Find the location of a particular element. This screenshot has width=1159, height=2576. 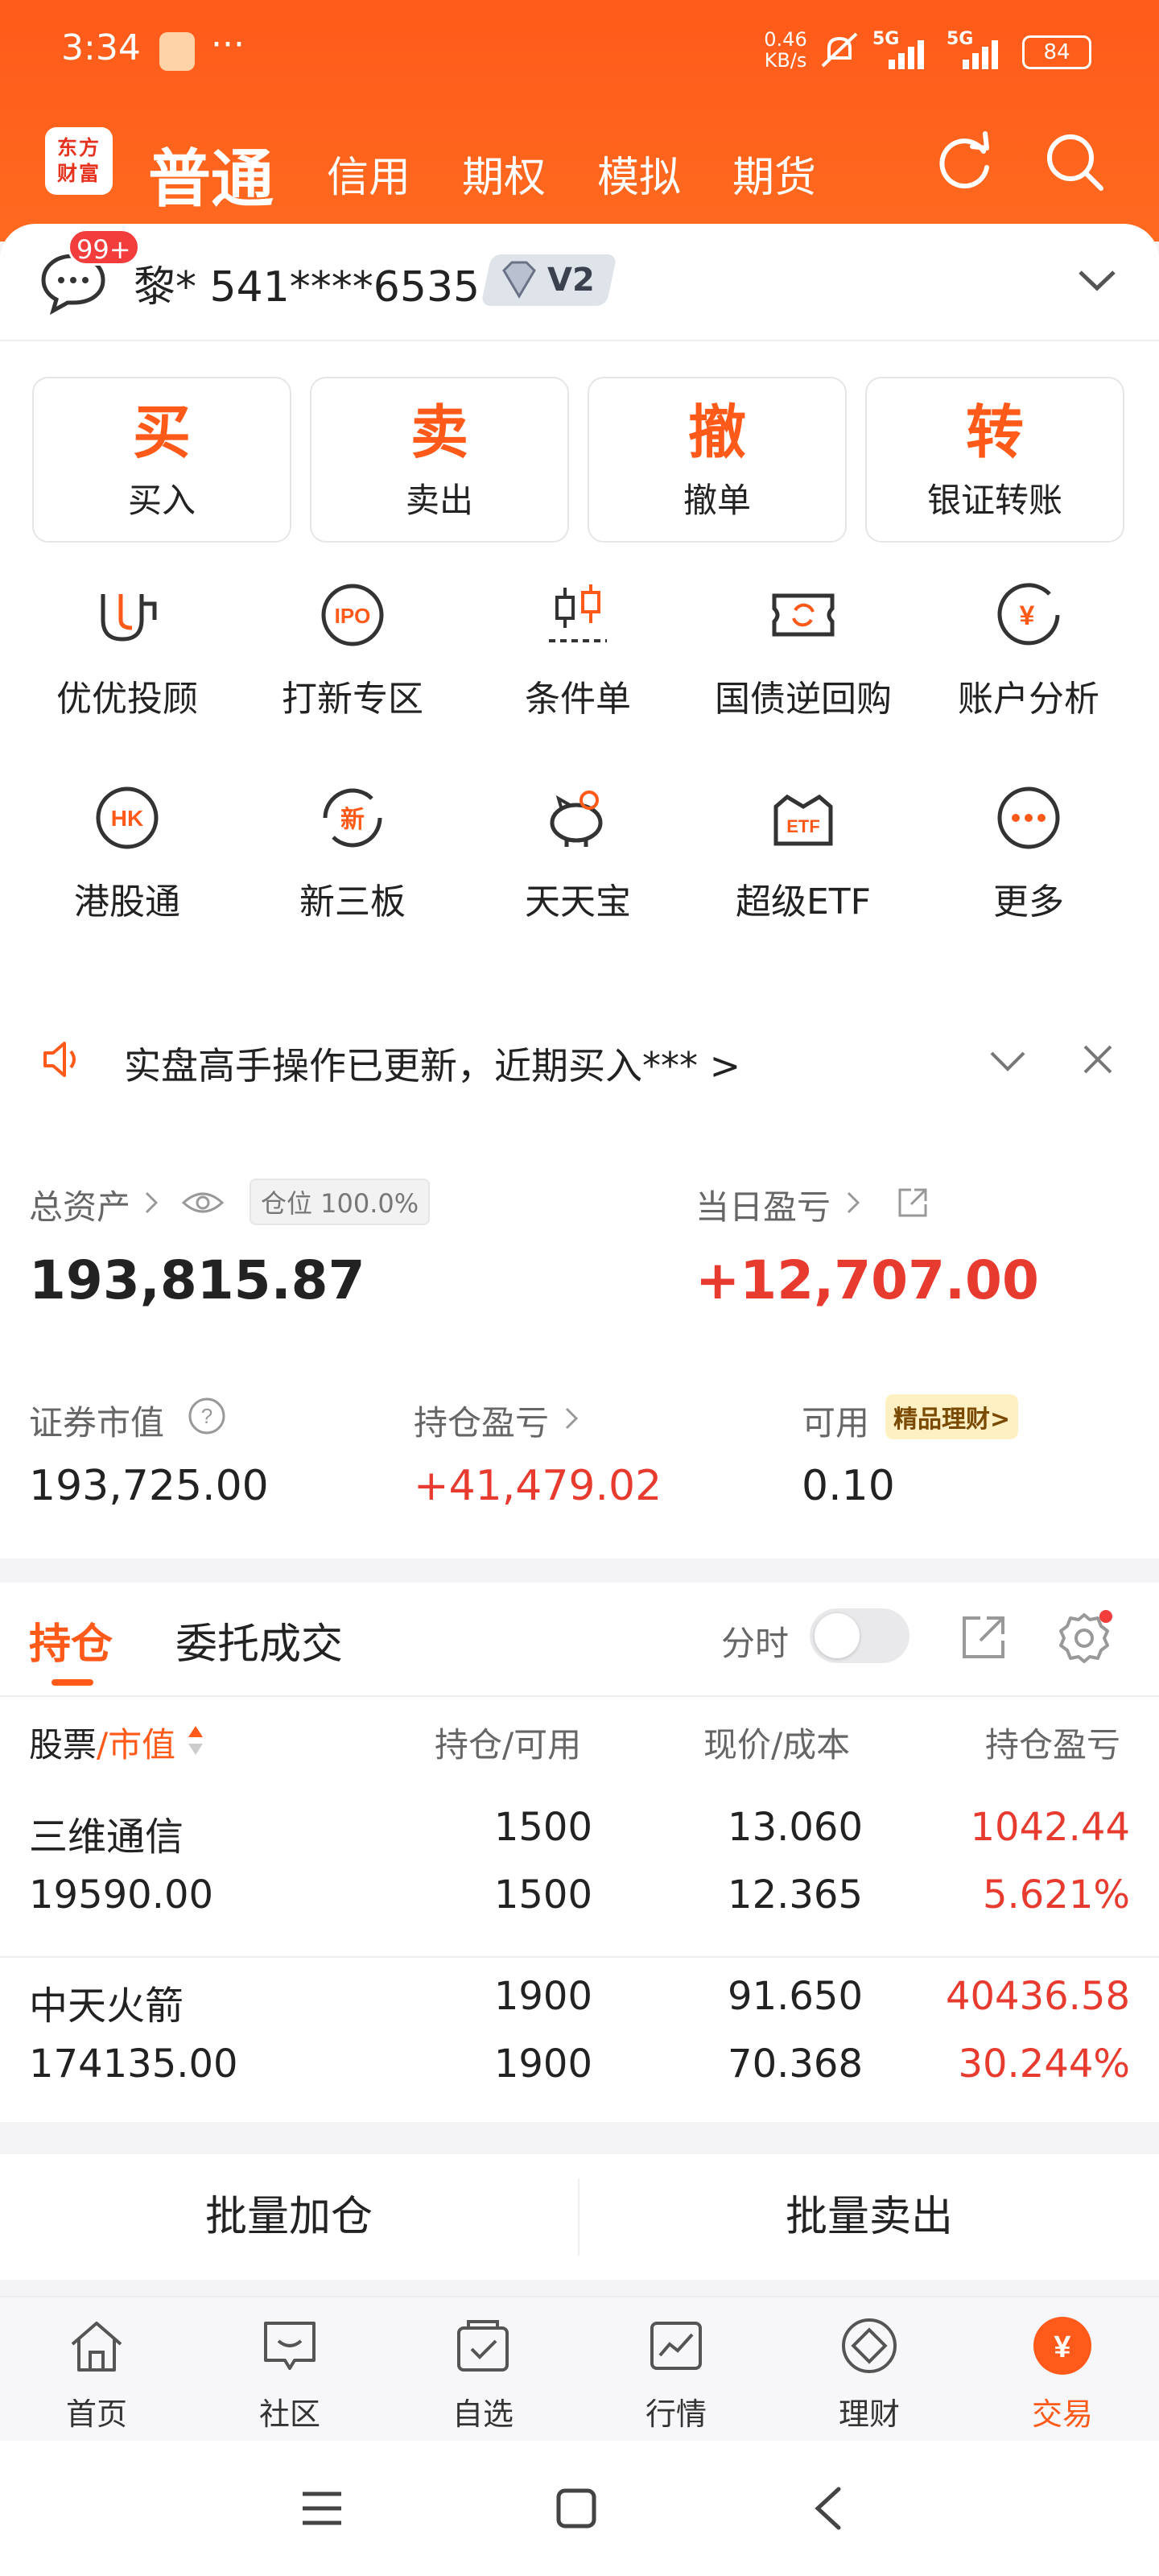

share-out-icon is located at coordinates (912, 1202).